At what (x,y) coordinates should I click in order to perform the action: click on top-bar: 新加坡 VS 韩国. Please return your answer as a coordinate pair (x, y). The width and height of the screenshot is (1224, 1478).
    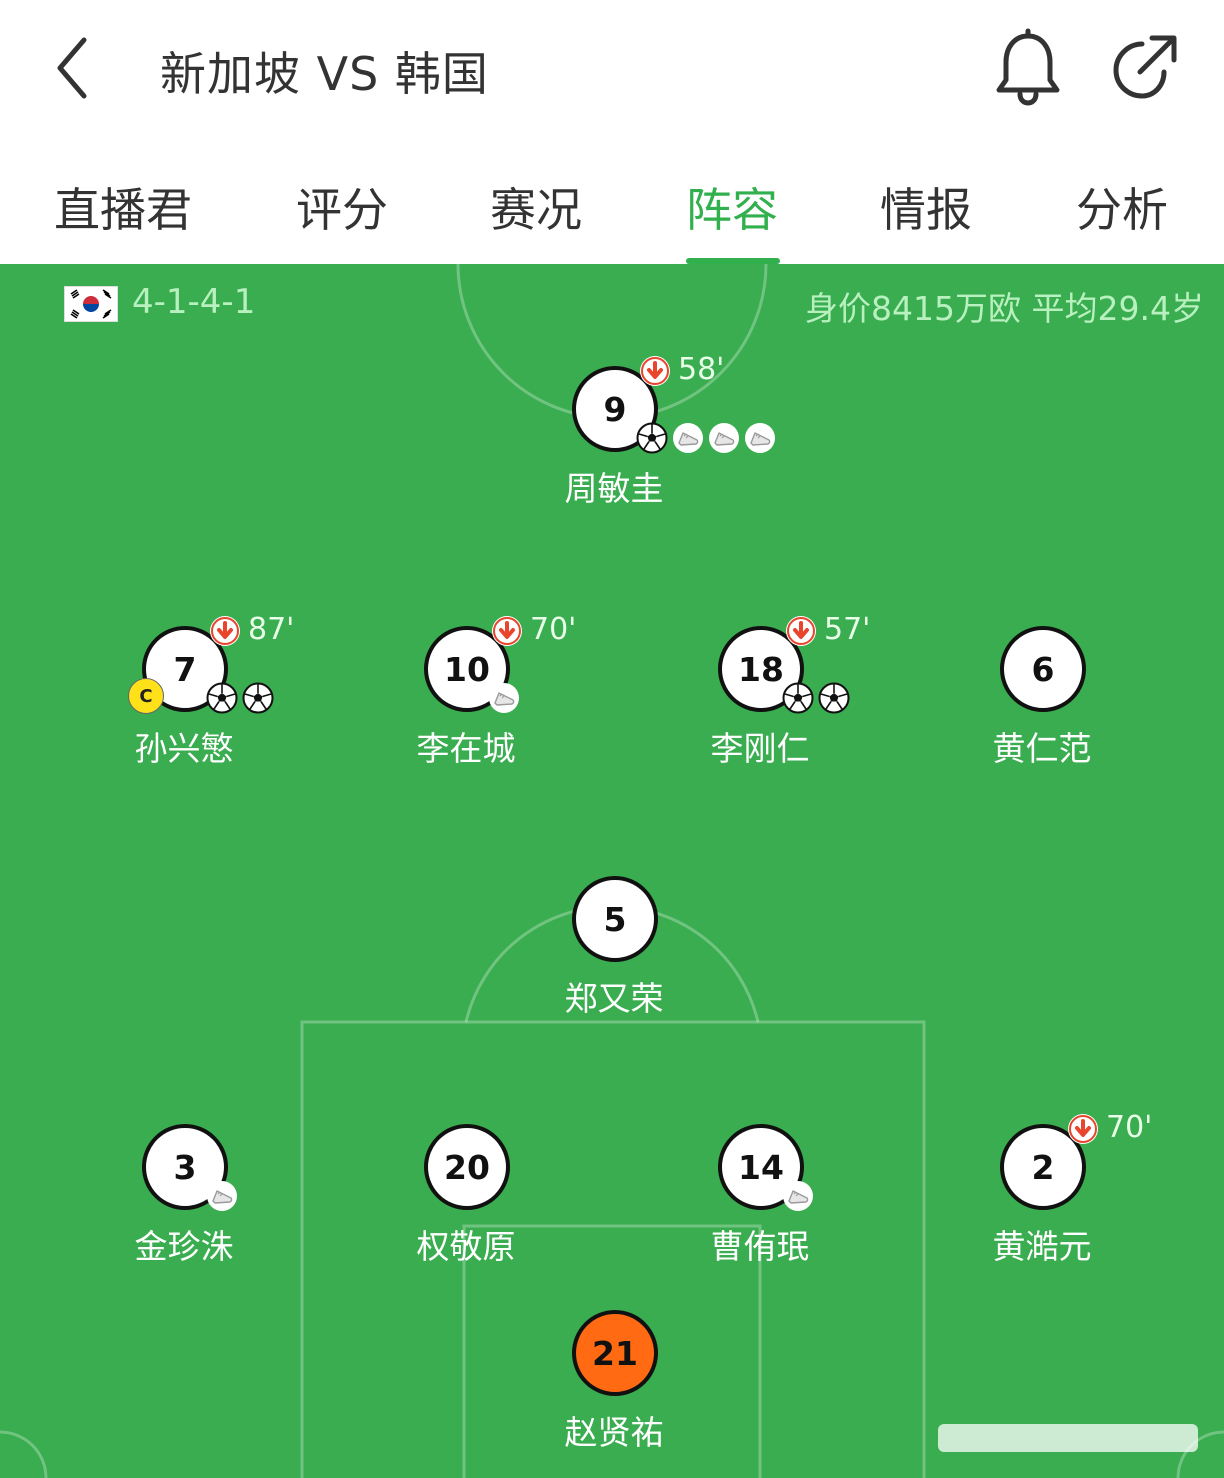
    Looking at the image, I should click on (612, 70).